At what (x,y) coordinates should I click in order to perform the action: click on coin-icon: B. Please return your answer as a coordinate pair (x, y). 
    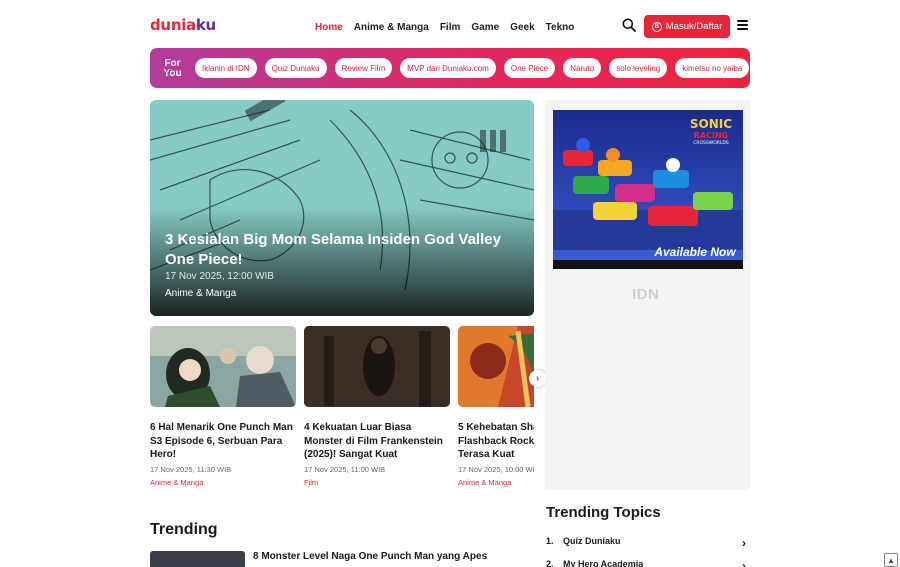
    Looking at the image, I should click on (656, 26).